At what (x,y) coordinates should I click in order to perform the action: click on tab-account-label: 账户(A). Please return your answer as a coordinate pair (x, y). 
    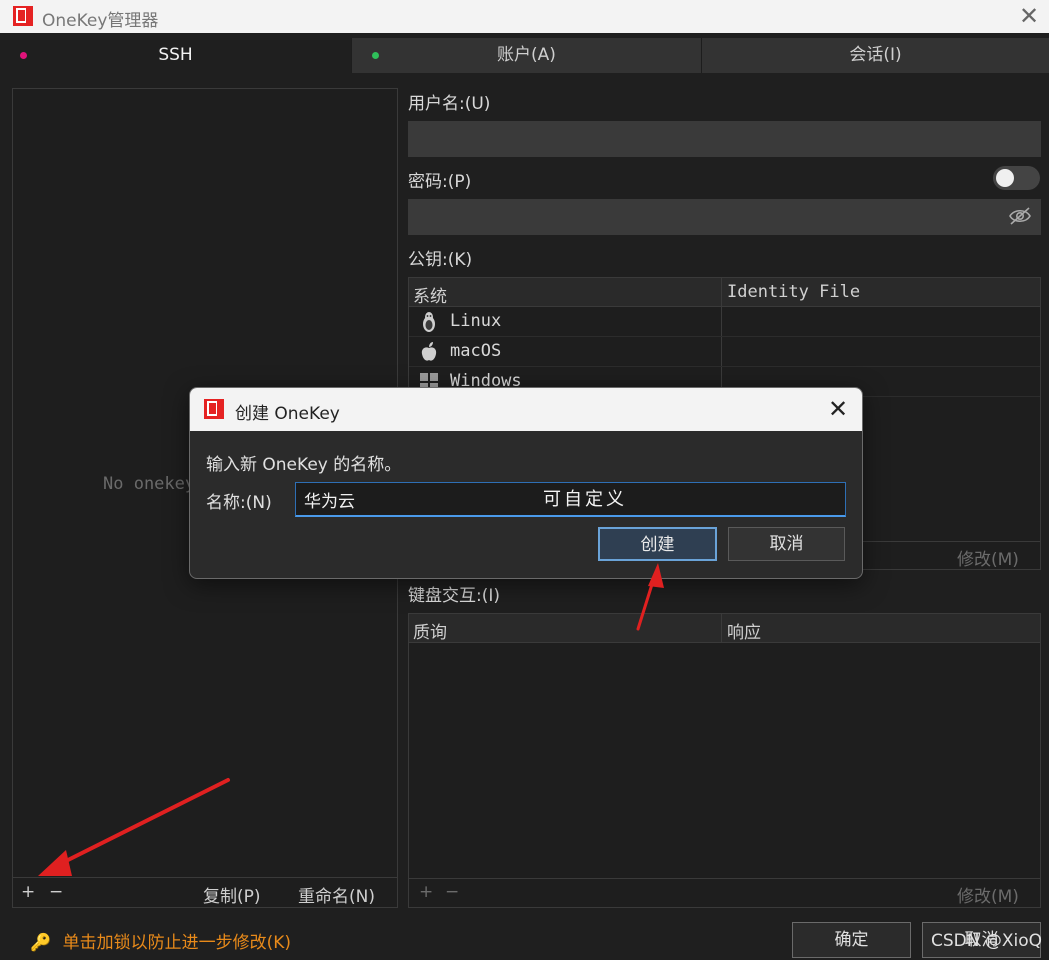
    Looking at the image, I should click on (526, 55).